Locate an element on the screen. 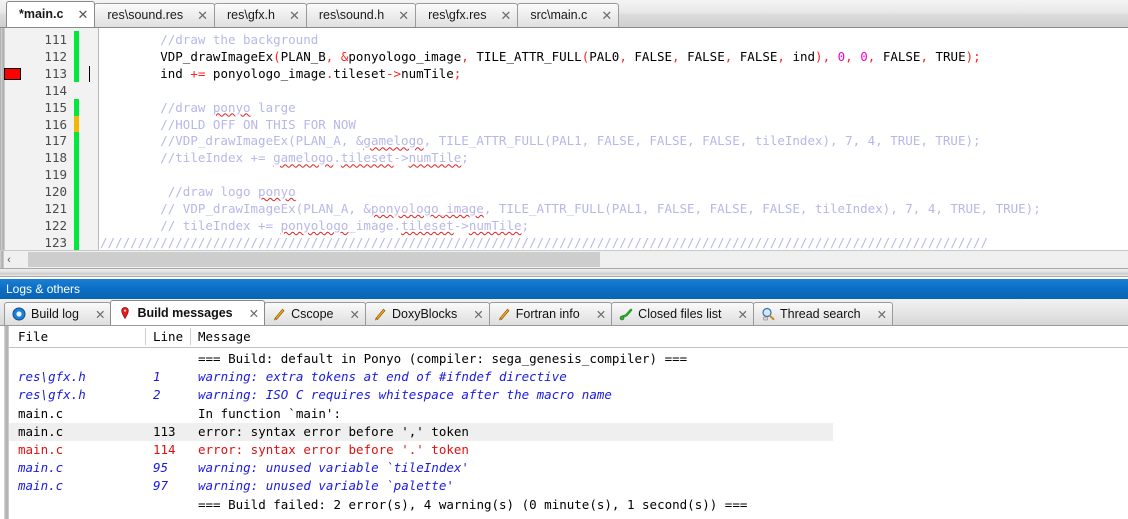 Image resolution: width=1128 pixels, height=519 pixels. logs-tab-label: Fortran info is located at coordinates (547, 314).